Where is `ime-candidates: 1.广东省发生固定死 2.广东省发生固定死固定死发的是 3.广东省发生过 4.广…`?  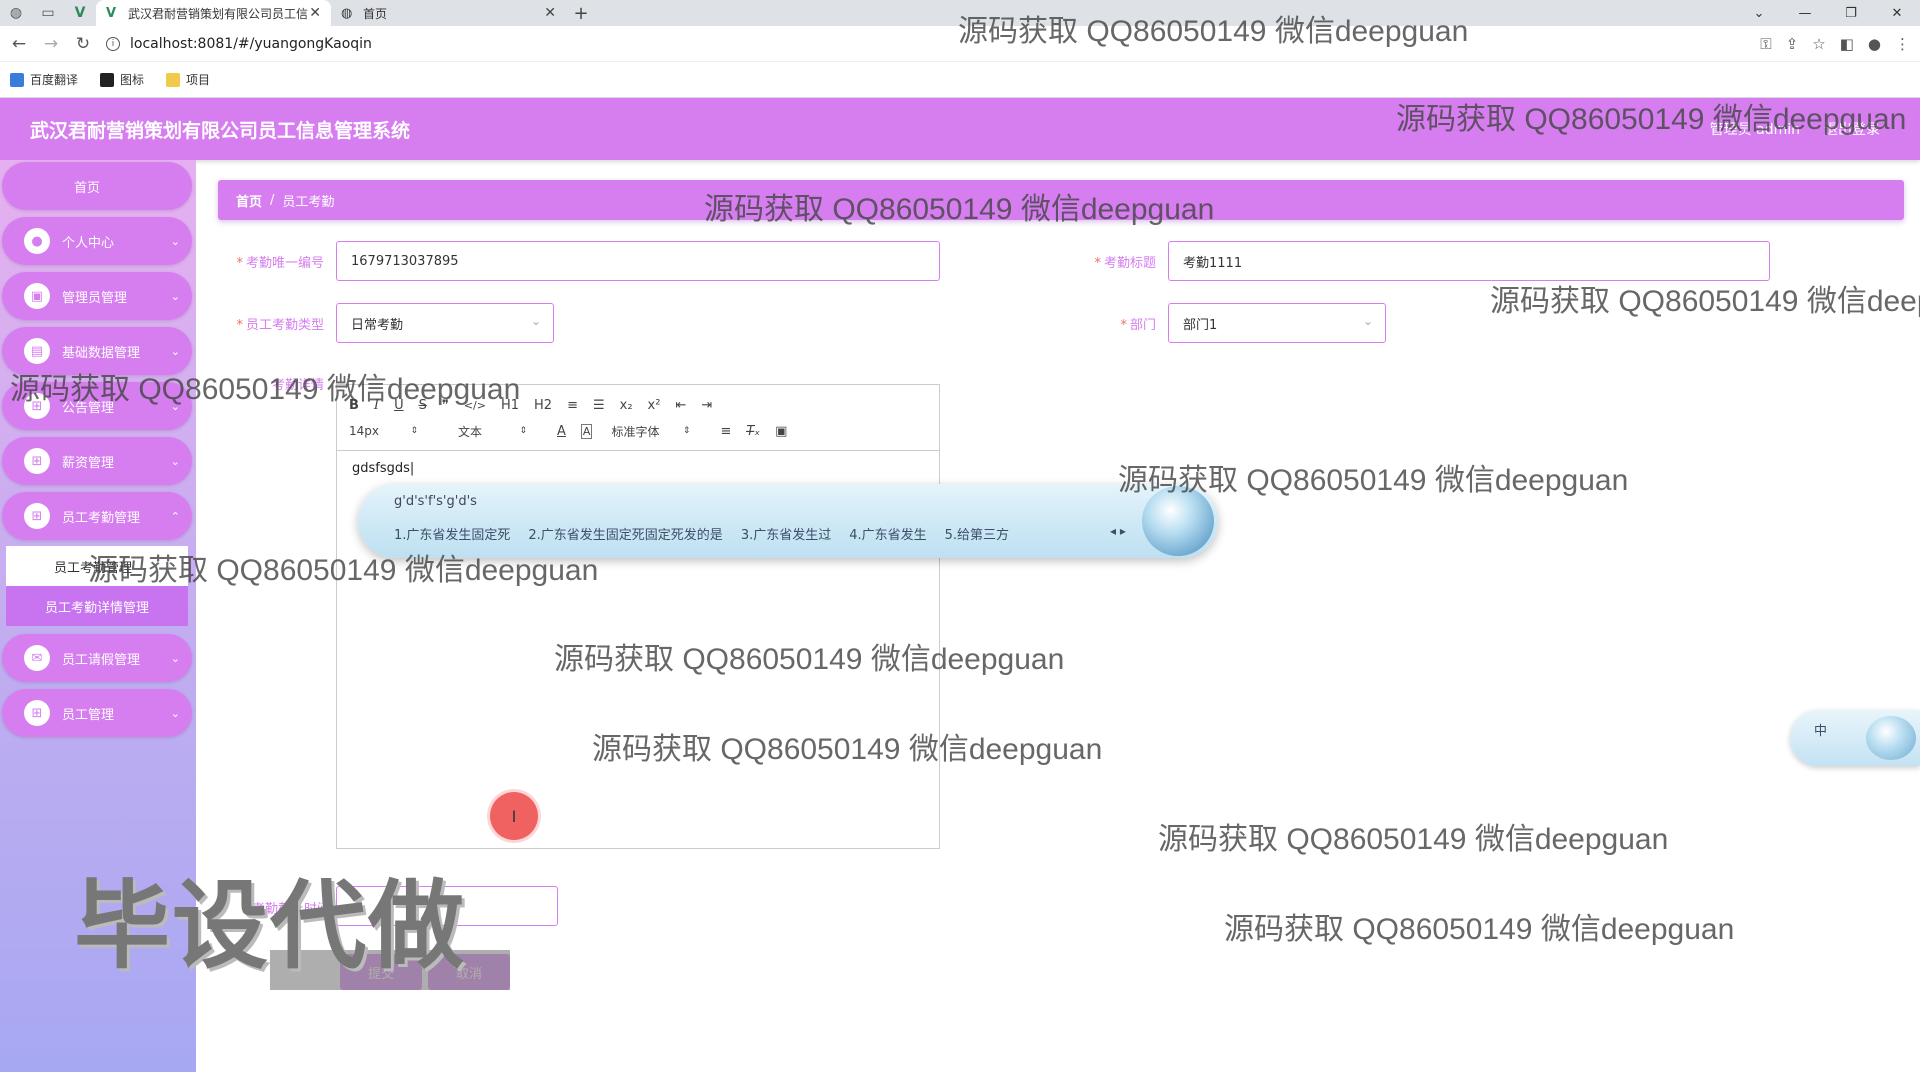 ime-candidates: 1.广东省发生固定死 2.广东省发生固定死固定死发的是 3.广东省发生过 4.广… is located at coordinates (701, 533).